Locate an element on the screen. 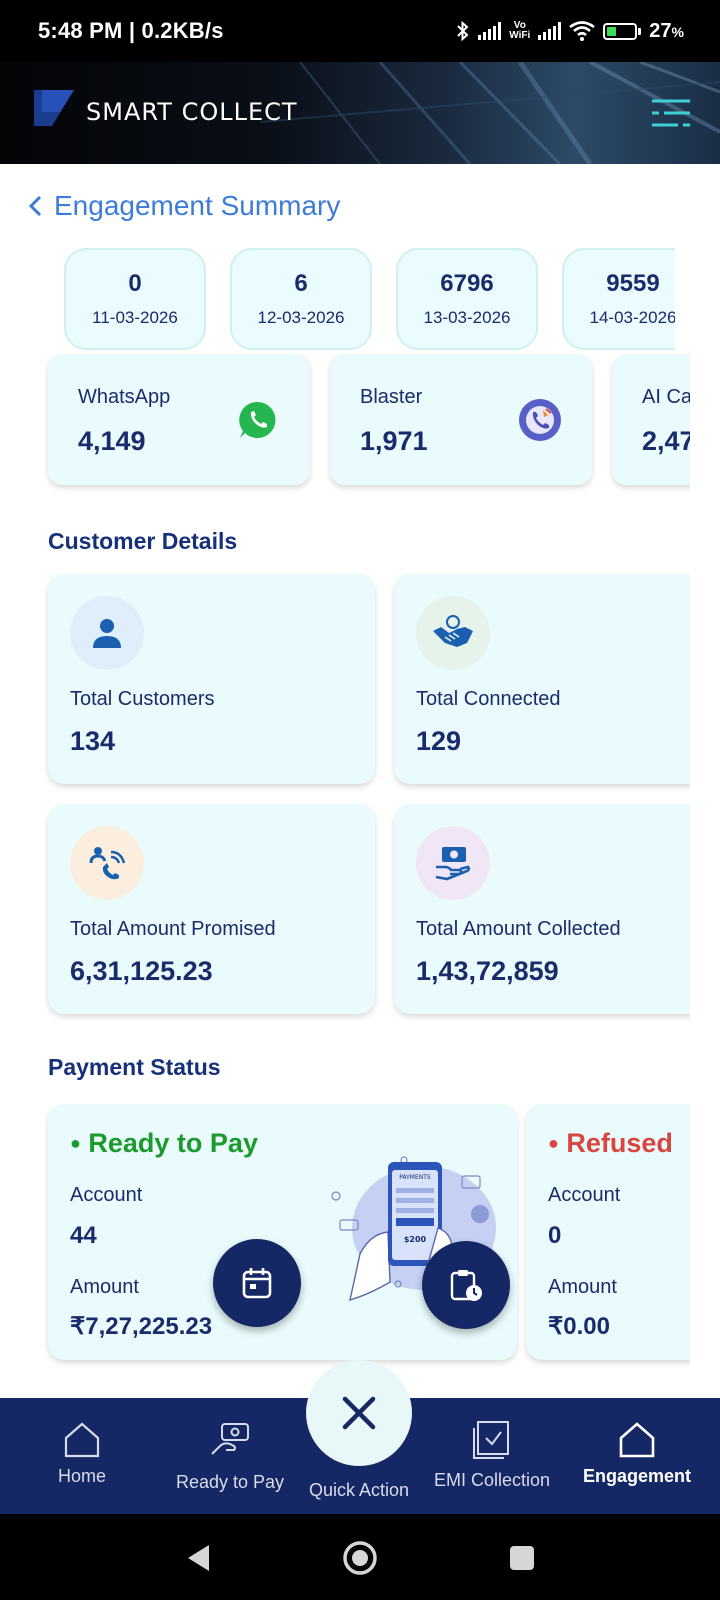  date-chip: 9559 14-03-2026 is located at coordinates (618, 299).